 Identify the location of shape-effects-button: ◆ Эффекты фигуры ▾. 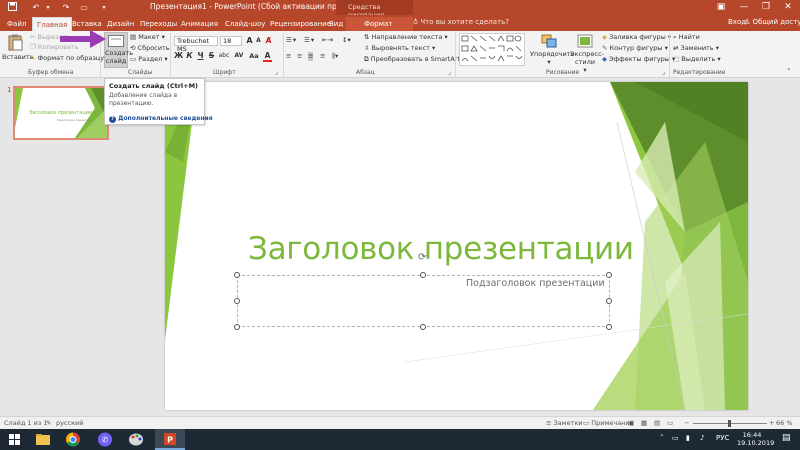
(638, 59).